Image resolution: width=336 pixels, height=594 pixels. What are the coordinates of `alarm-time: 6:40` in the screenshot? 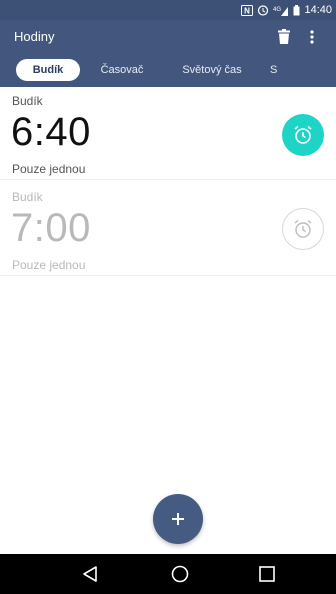 It's located at (51, 132).